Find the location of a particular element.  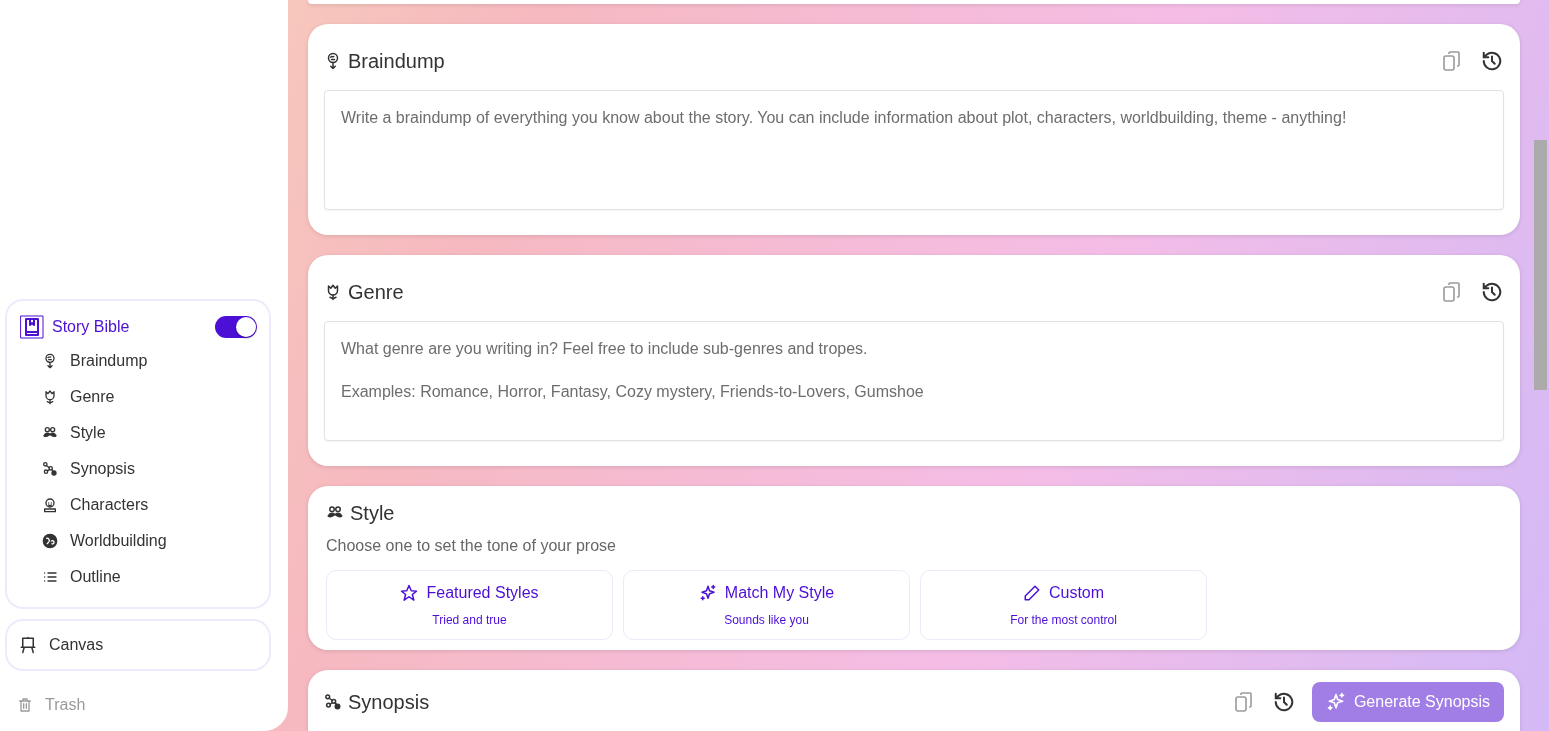

sidebar-item: Genre is located at coordinates (138, 397).